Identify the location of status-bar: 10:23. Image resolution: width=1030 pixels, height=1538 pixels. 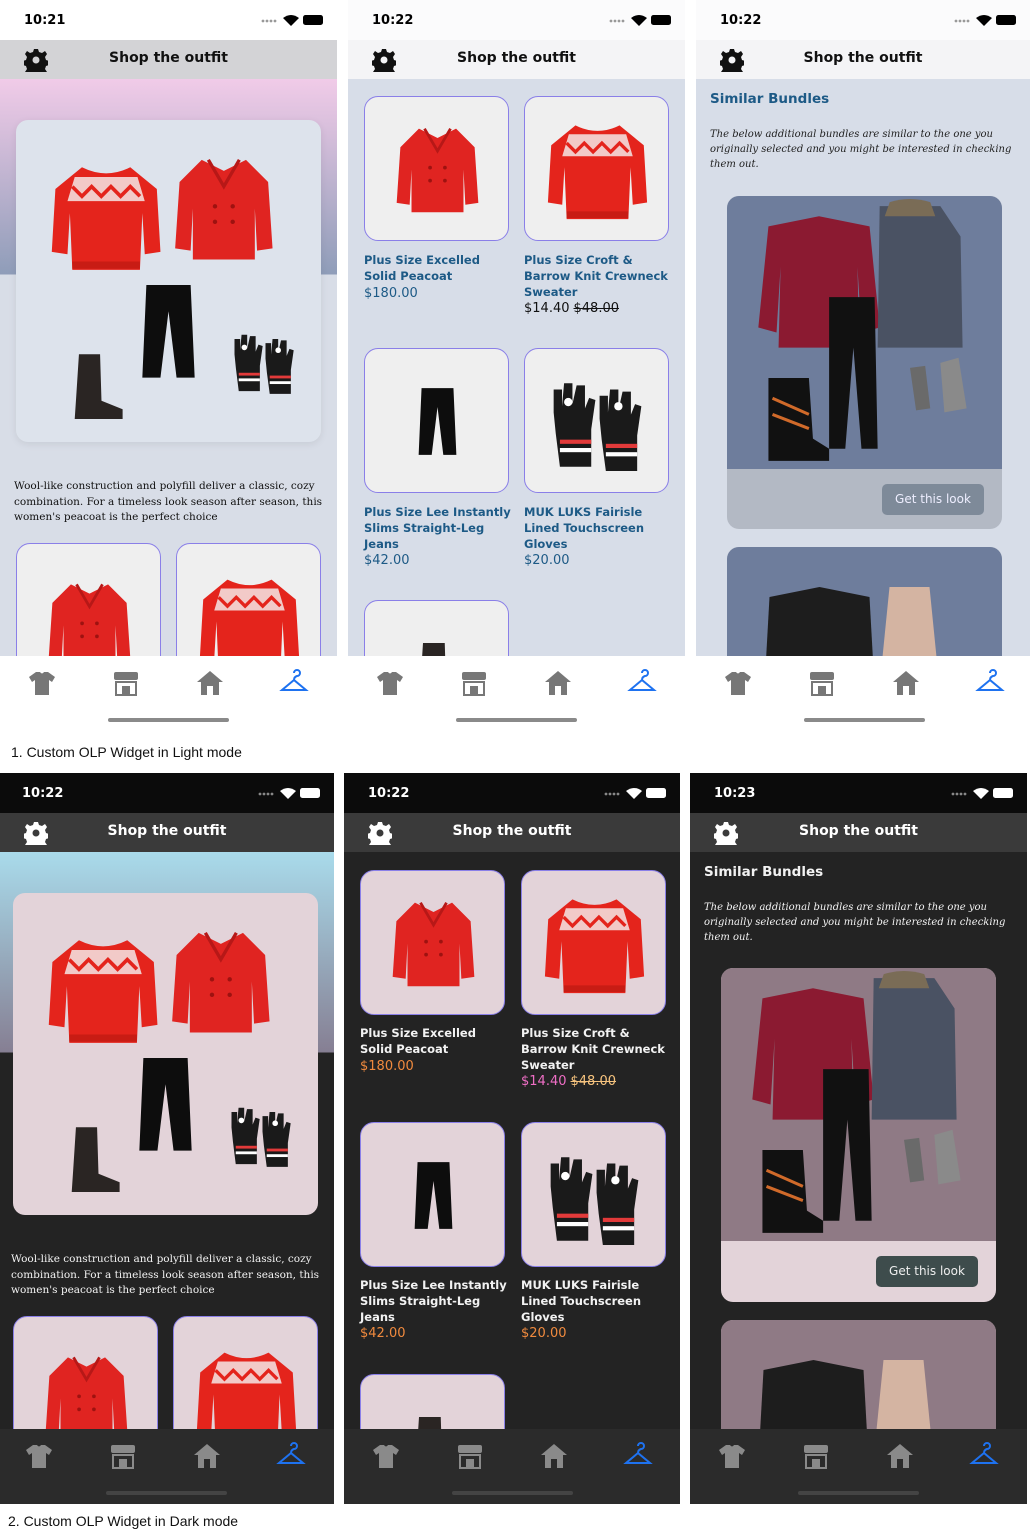
(858, 793).